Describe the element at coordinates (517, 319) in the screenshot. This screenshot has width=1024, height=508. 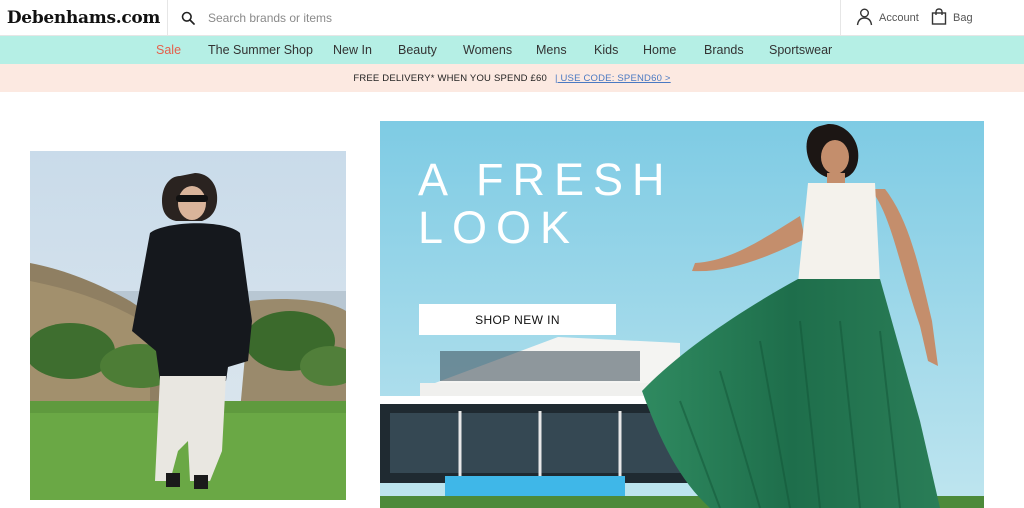
I see `shop-new-in-button: SHOP NEW IN` at that location.